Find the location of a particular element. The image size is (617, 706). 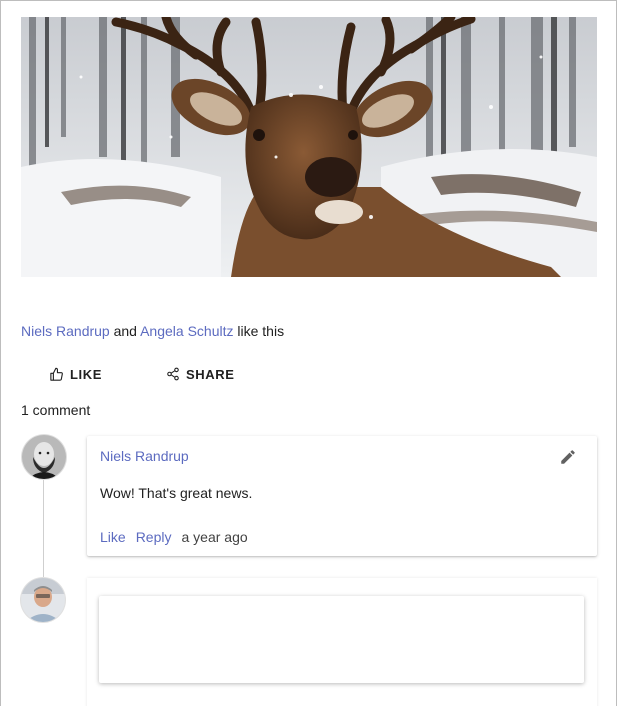

share-icon is located at coordinates (173, 374).